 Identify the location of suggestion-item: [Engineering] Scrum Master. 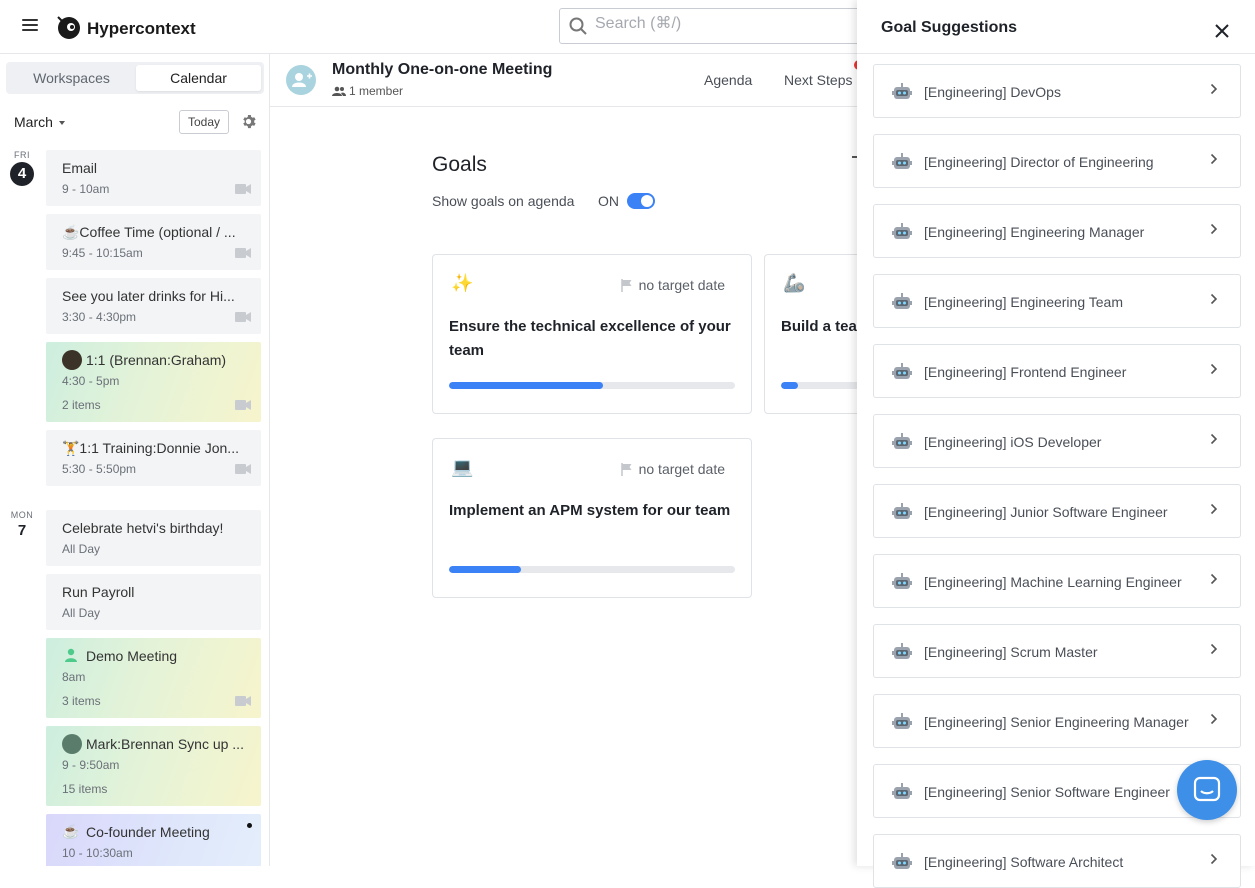
(1057, 651).